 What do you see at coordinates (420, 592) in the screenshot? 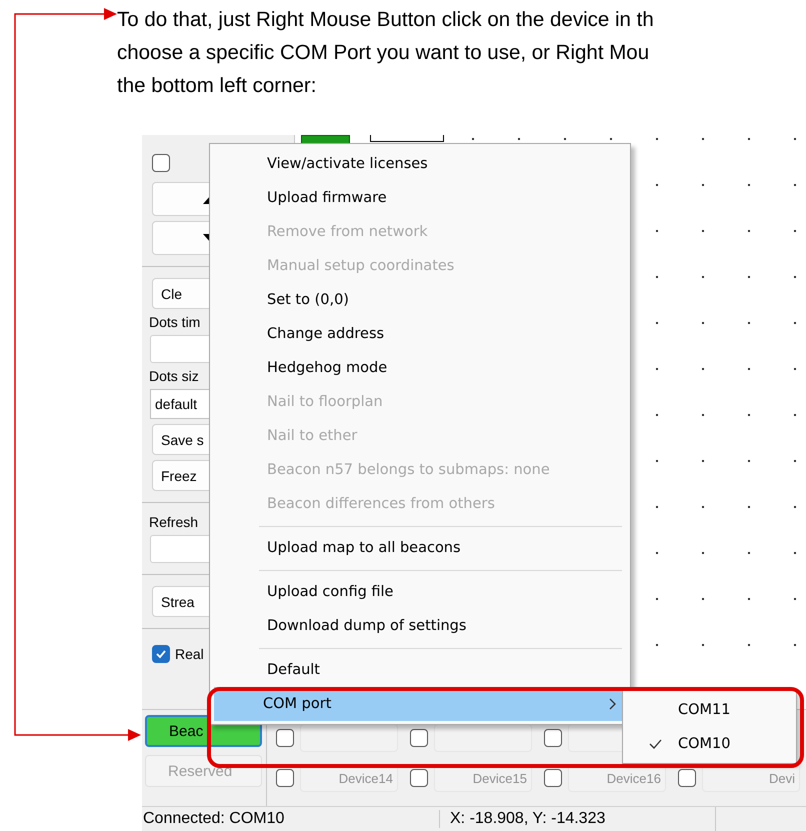
I see `menu-item: Upload config file` at bounding box center [420, 592].